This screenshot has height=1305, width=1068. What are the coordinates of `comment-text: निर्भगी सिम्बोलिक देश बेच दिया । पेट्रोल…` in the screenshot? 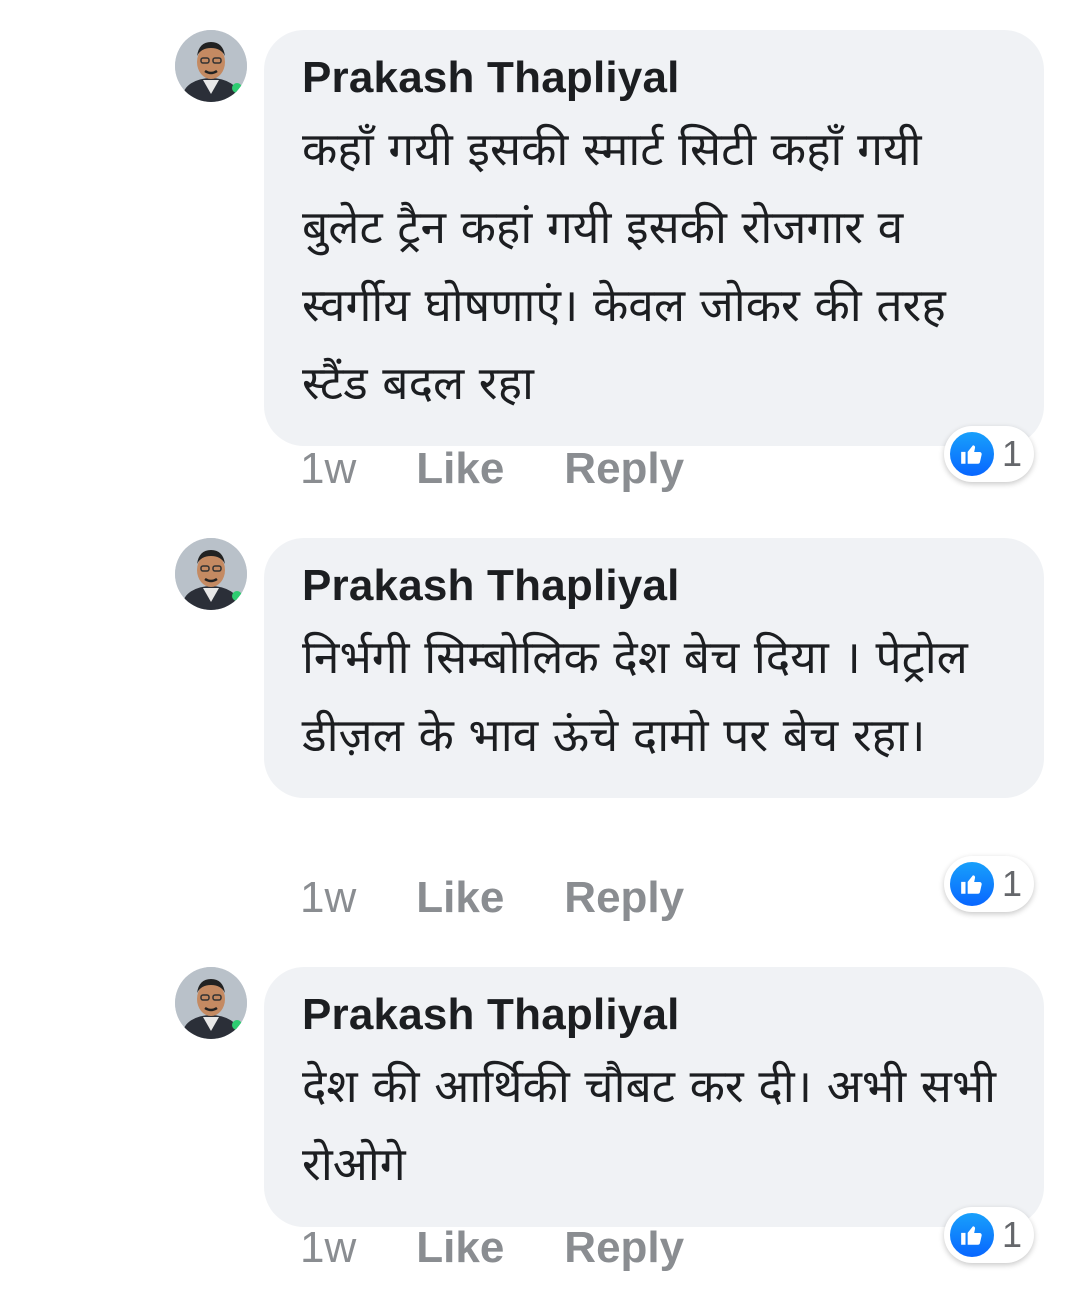 It's located at (635, 696).